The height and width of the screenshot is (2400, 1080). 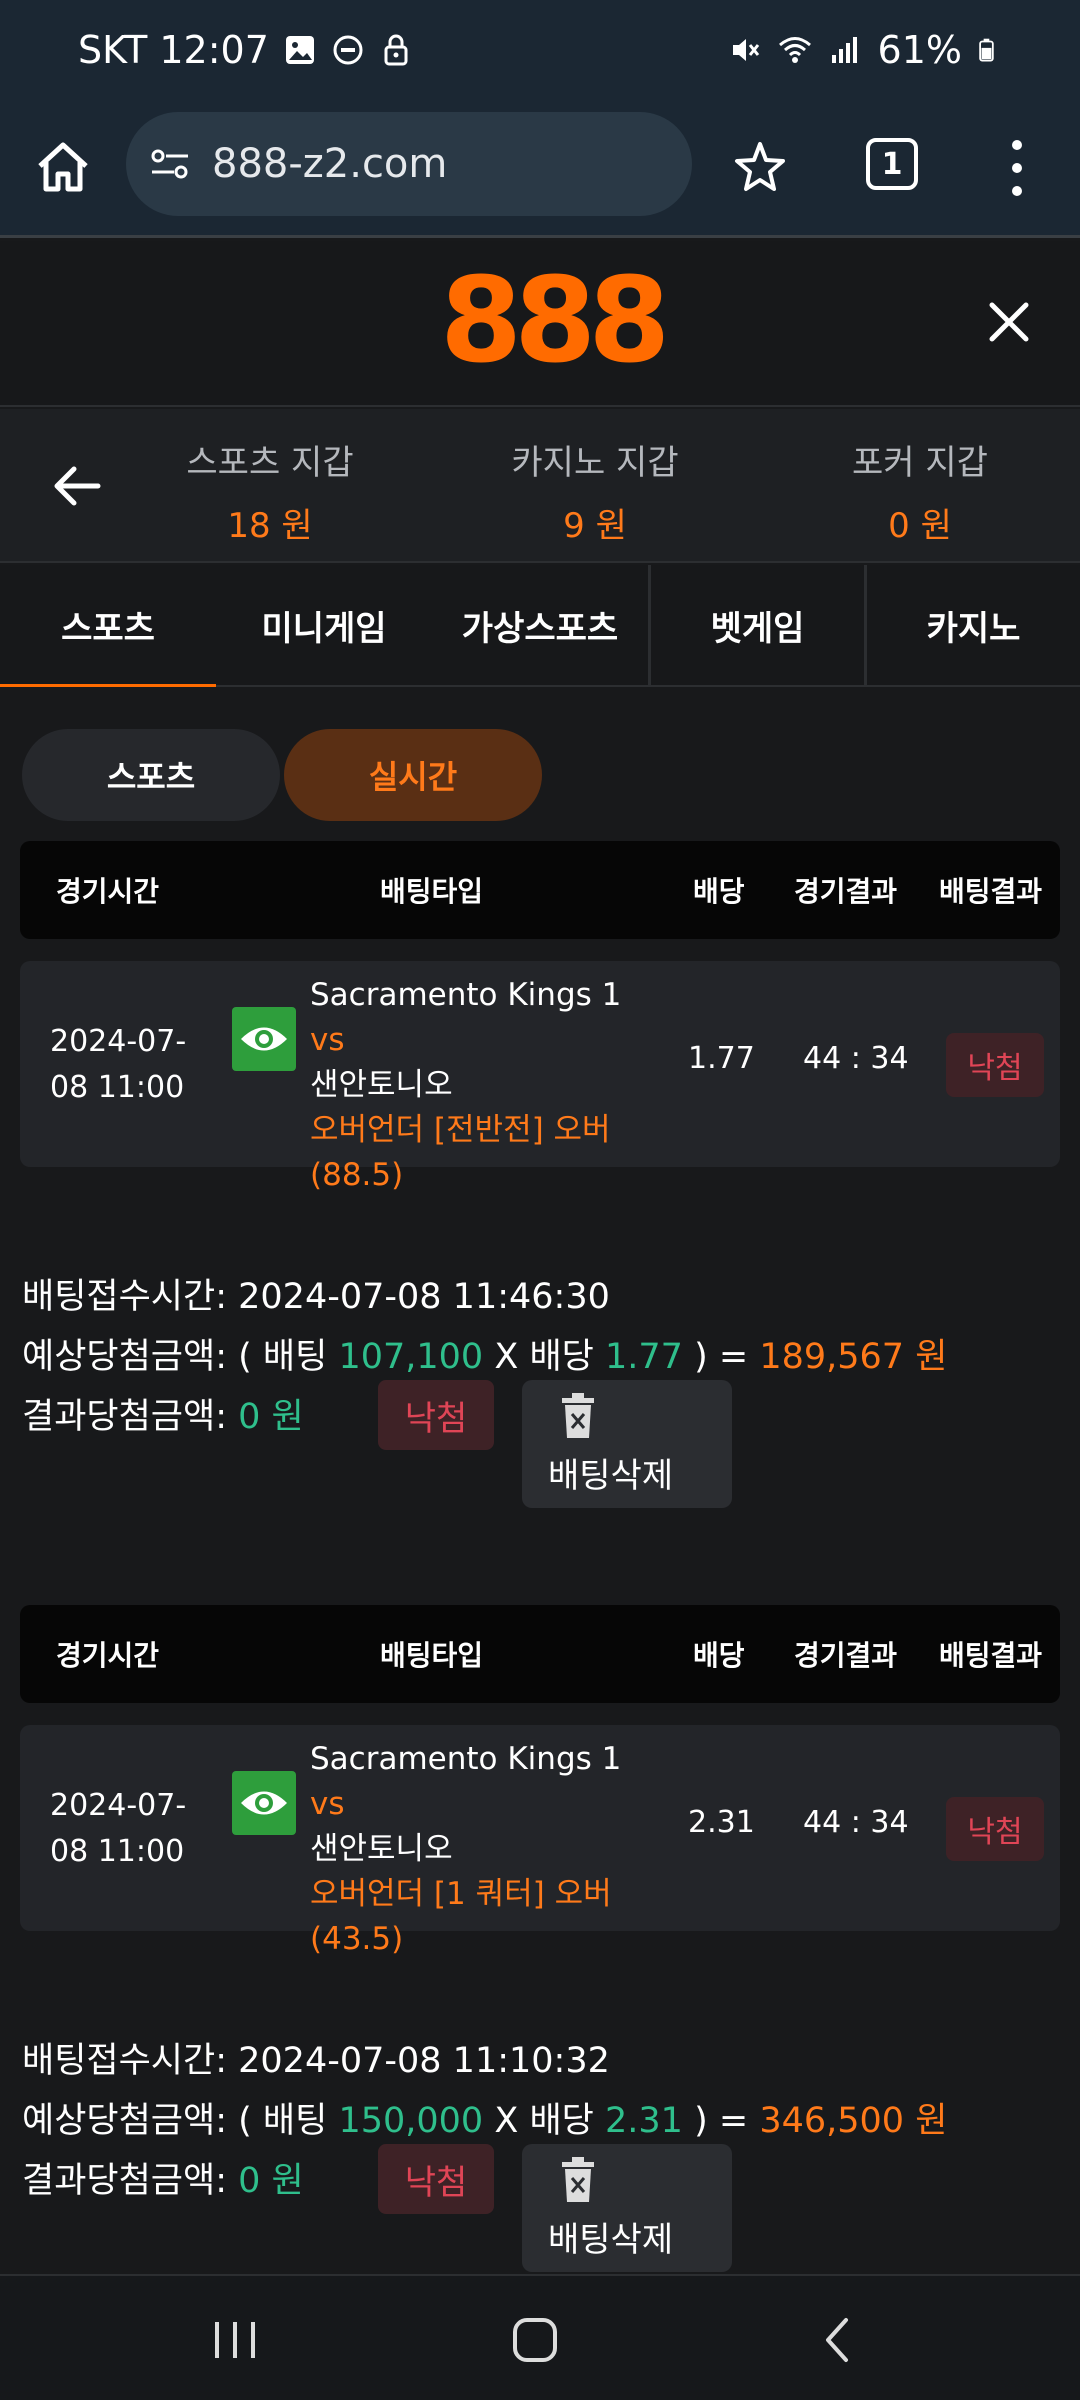 What do you see at coordinates (760, 168) in the screenshot?
I see `bookmark-star-icon` at bounding box center [760, 168].